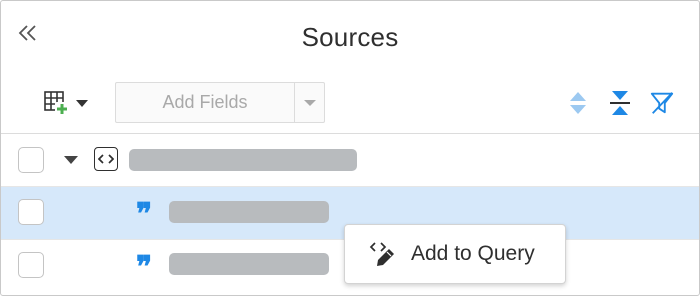 The image size is (700, 296). I want to click on add-fields-dropdown: Add Fields, so click(220, 102).